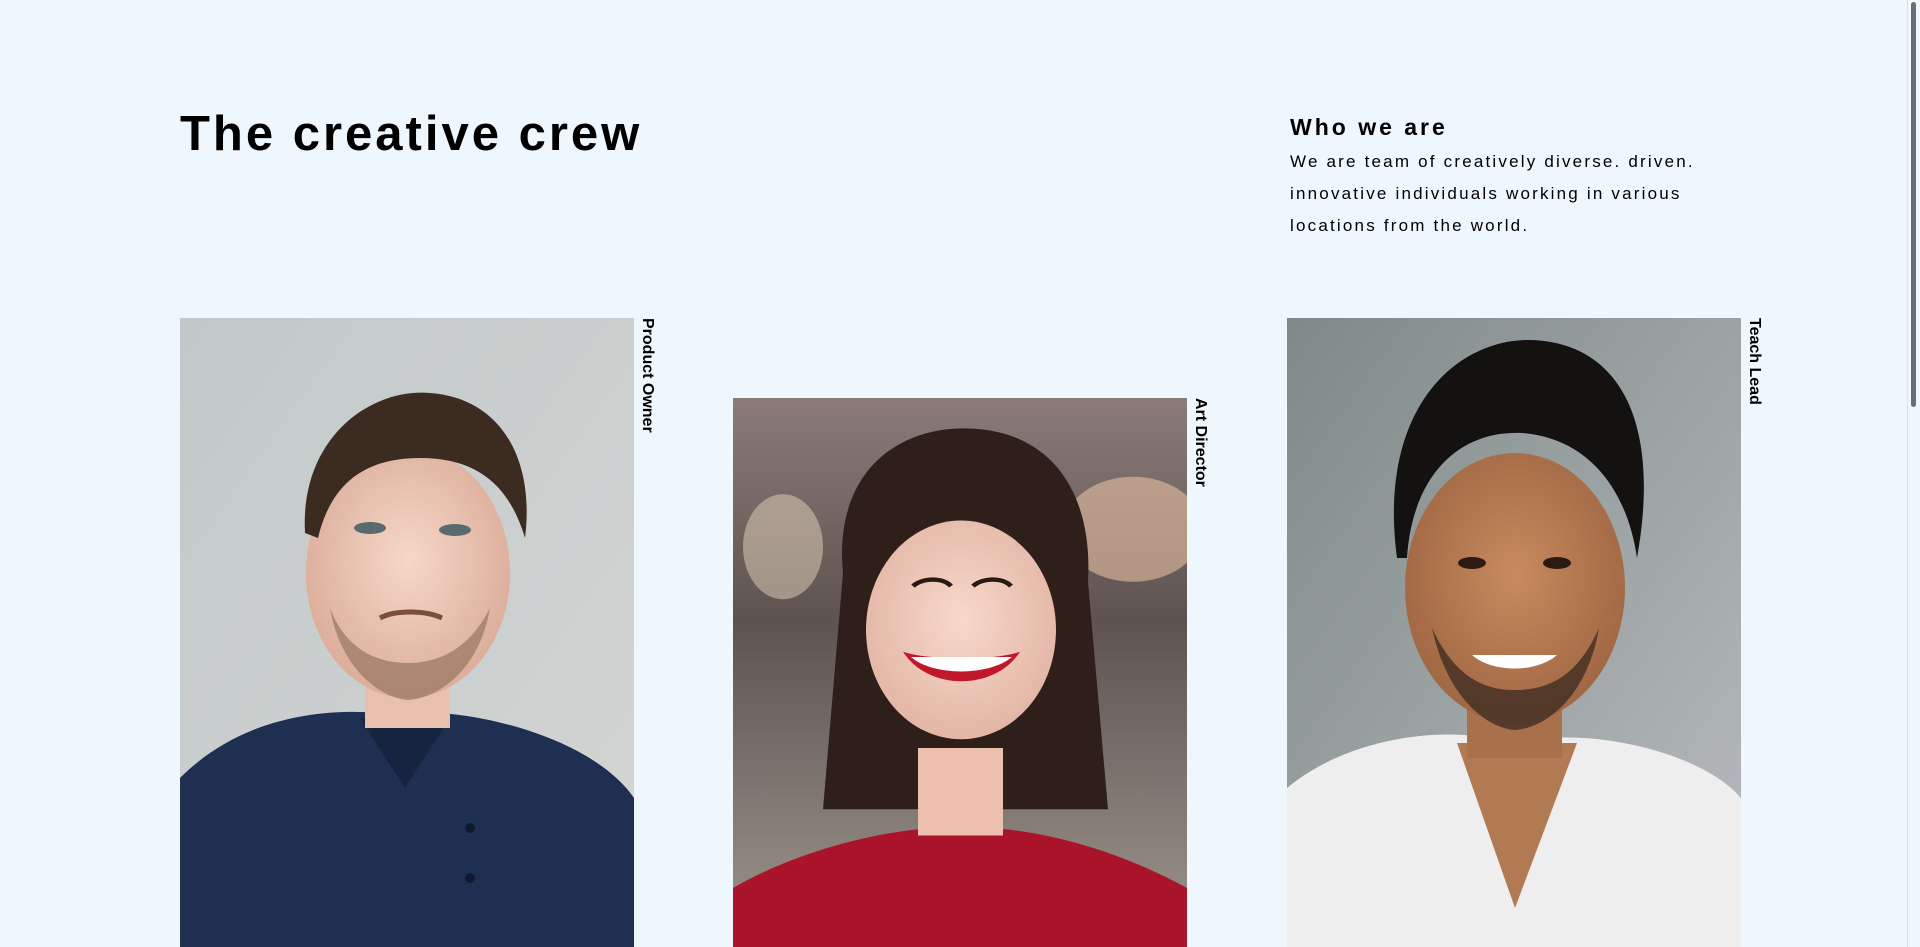 This screenshot has height=947, width=1920. Describe the element at coordinates (1913, 473) in the screenshot. I see `page-scrollbar` at that location.